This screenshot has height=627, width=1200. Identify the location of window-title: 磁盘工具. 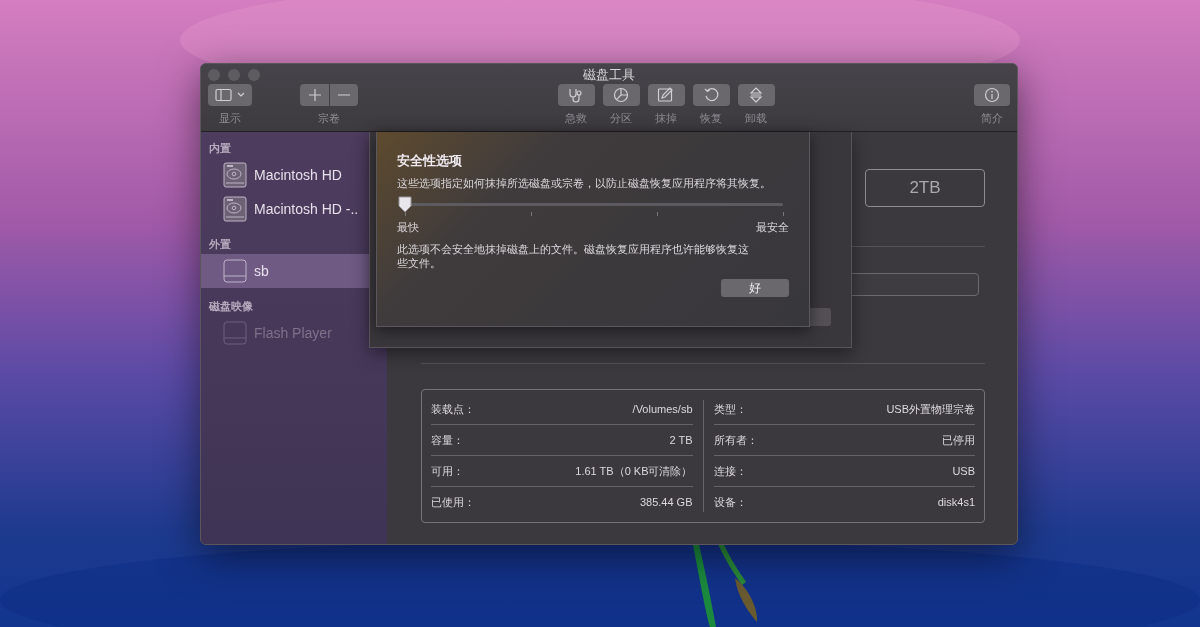
(609, 74).